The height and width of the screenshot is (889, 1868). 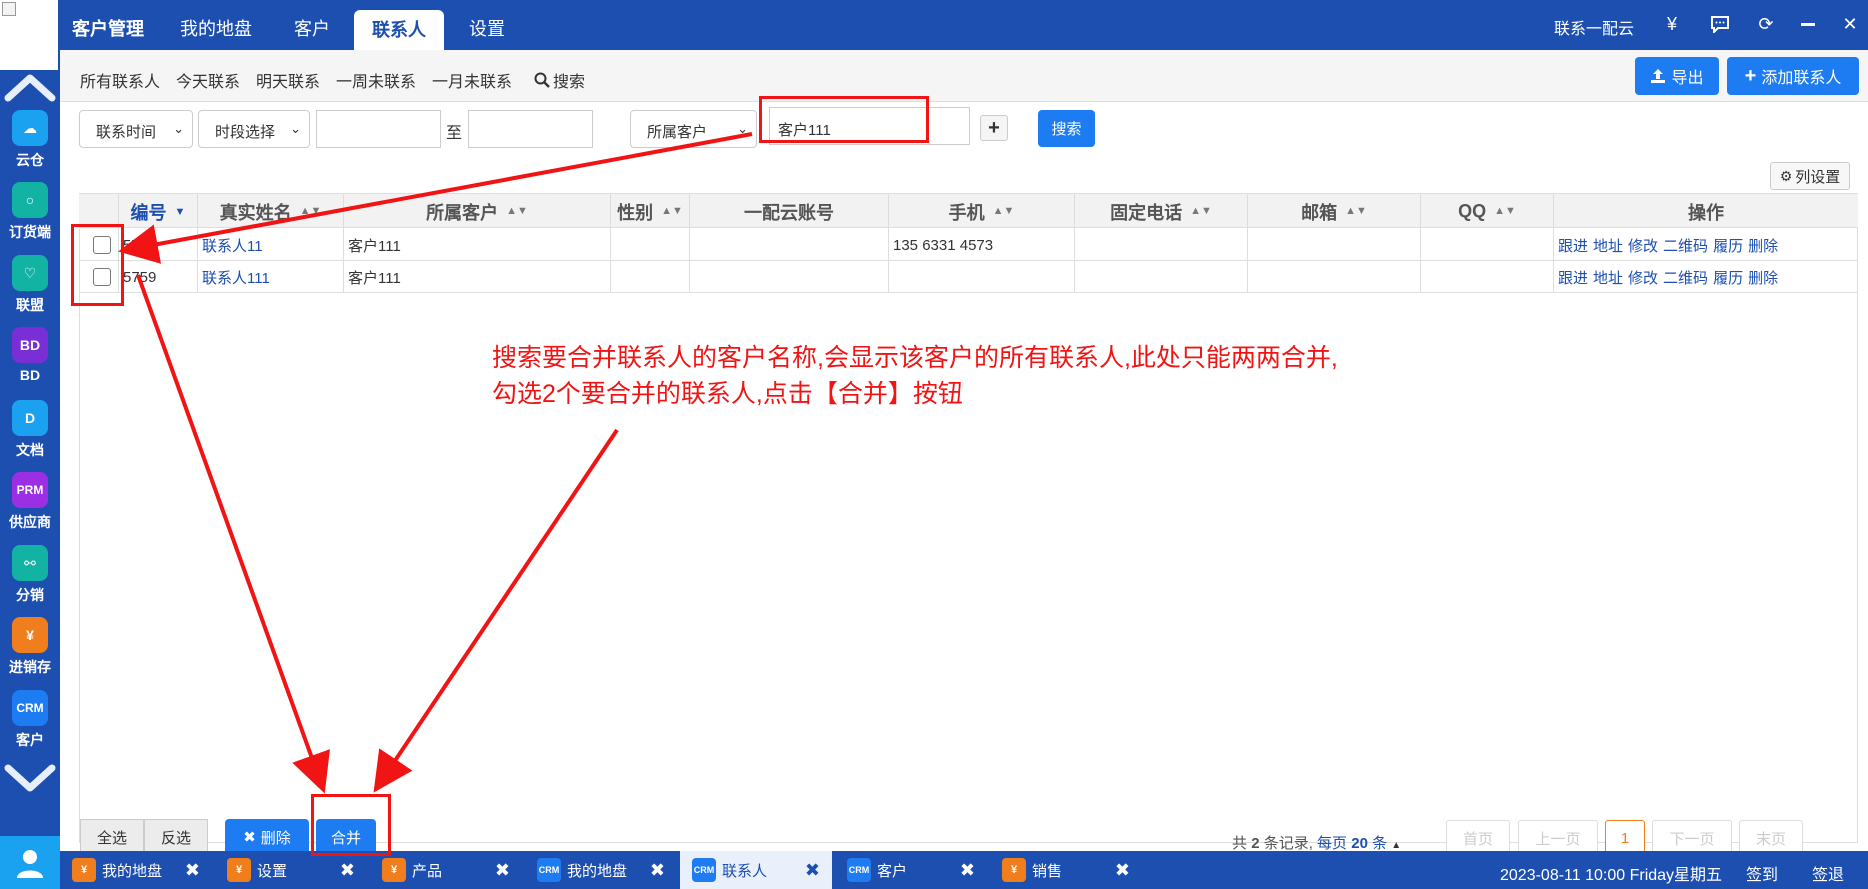 I want to click on arrow-checkbox-to-merge, so click(x=233, y=534).